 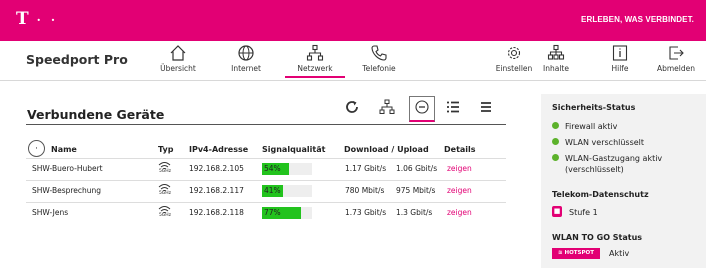 I want to click on list-view-icon, so click(x=453, y=109).